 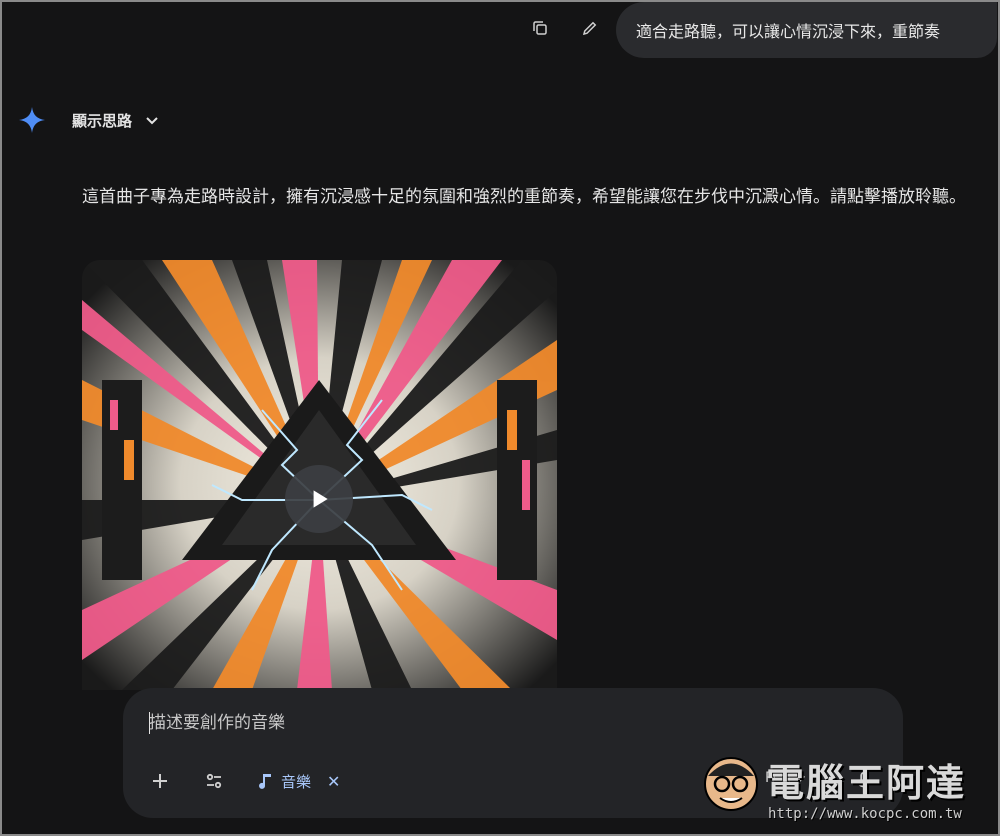 I want to click on watermark: 電腦王阿達 http://www.kocpc.com.tw, so click(x=846, y=788).